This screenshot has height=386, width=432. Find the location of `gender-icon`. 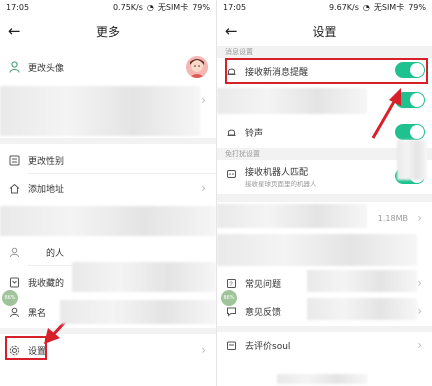

gender-icon is located at coordinates (14, 160).